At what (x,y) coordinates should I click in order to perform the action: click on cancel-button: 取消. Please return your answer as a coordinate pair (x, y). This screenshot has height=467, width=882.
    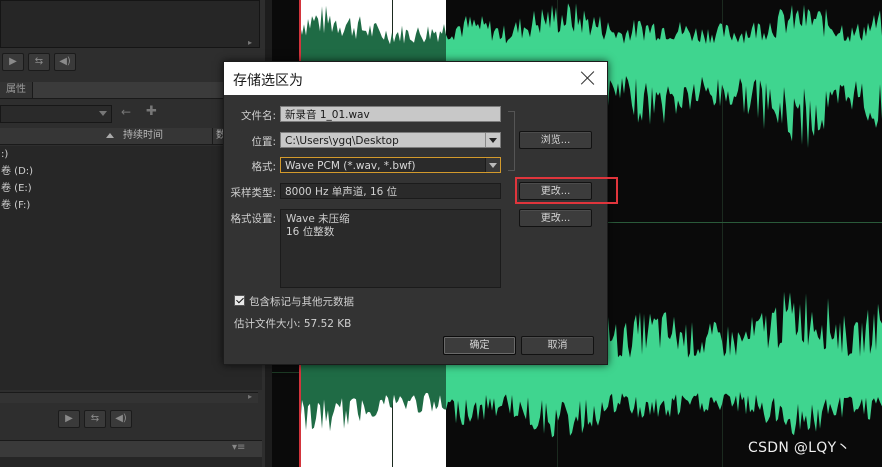
    Looking at the image, I should click on (557, 345).